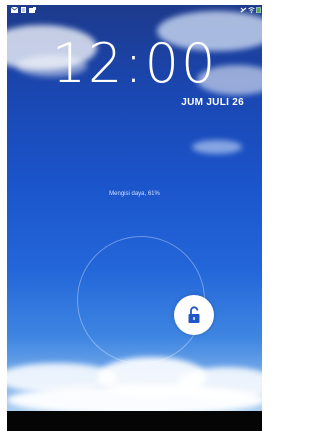 This screenshot has height=431, width=320. Describe the element at coordinates (134, 63) in the screenshot. I see `lockscreen-clock: 12:00` at that location.